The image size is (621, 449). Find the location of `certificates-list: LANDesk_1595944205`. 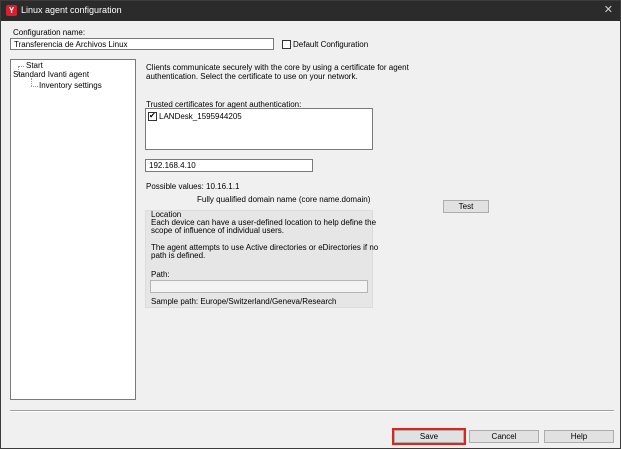

certificates-list: LANDesk_1595944205 is located at coordinates (259, 129).